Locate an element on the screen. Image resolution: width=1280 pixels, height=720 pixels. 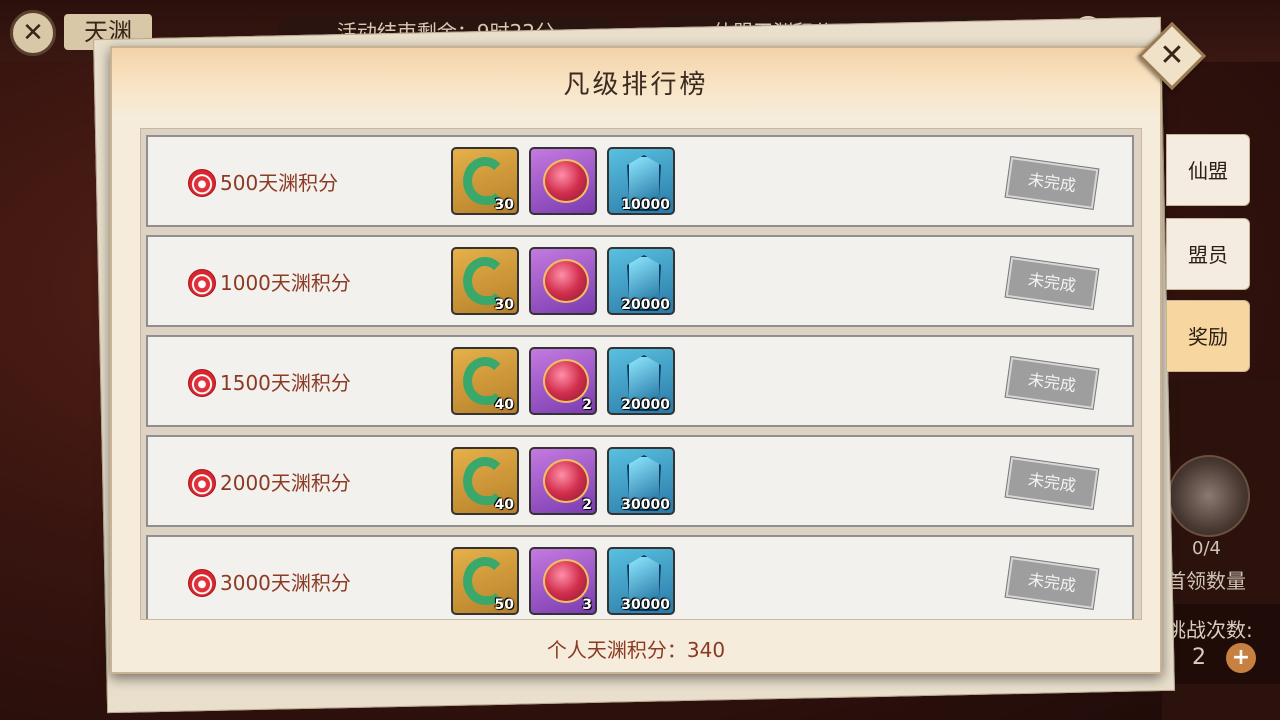
boss-avatar is located at coordinates (1209, 496).